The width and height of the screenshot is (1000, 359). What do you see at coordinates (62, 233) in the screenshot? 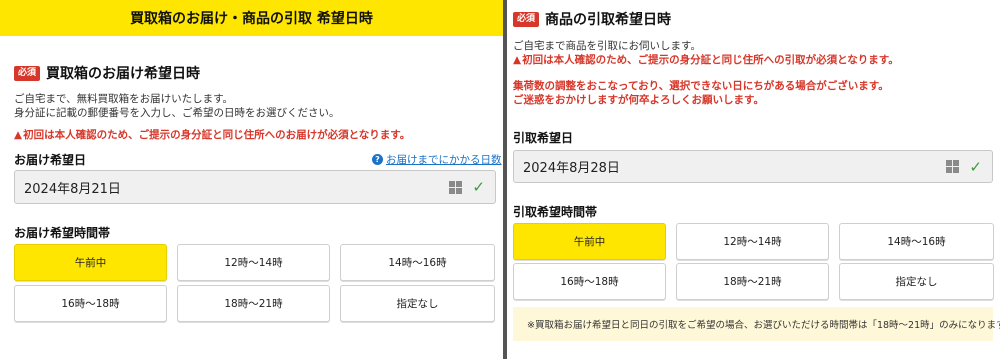
I see `delivery-time-label: お届け希望時間帯` at bounding box center [62, 233].